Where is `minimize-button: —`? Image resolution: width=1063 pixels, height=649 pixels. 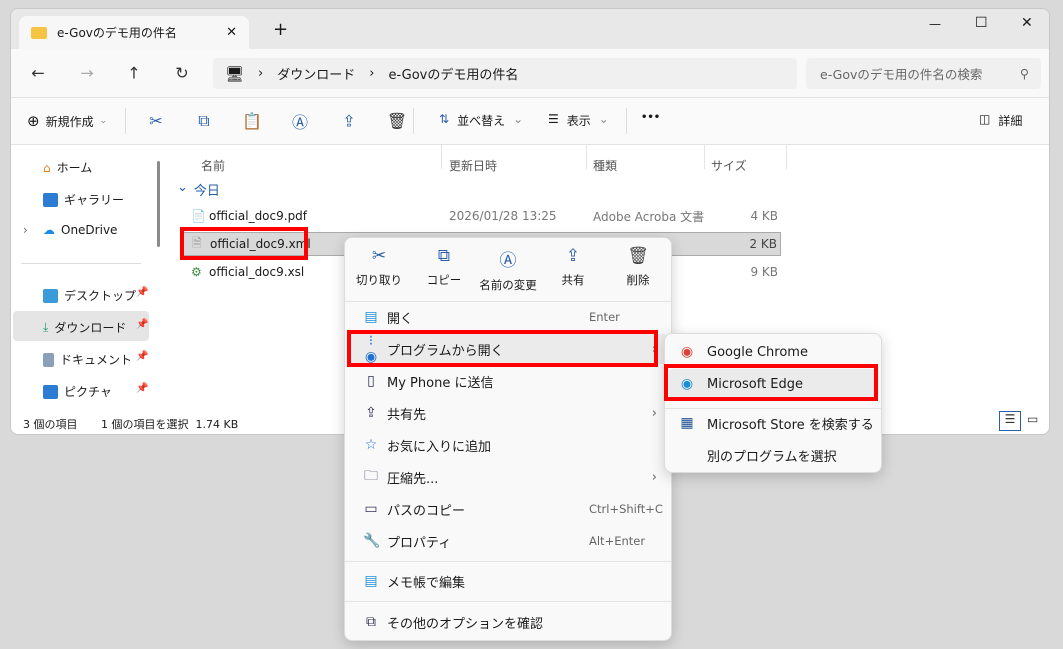
minimize-button: — is located at coordinates (935, 24).